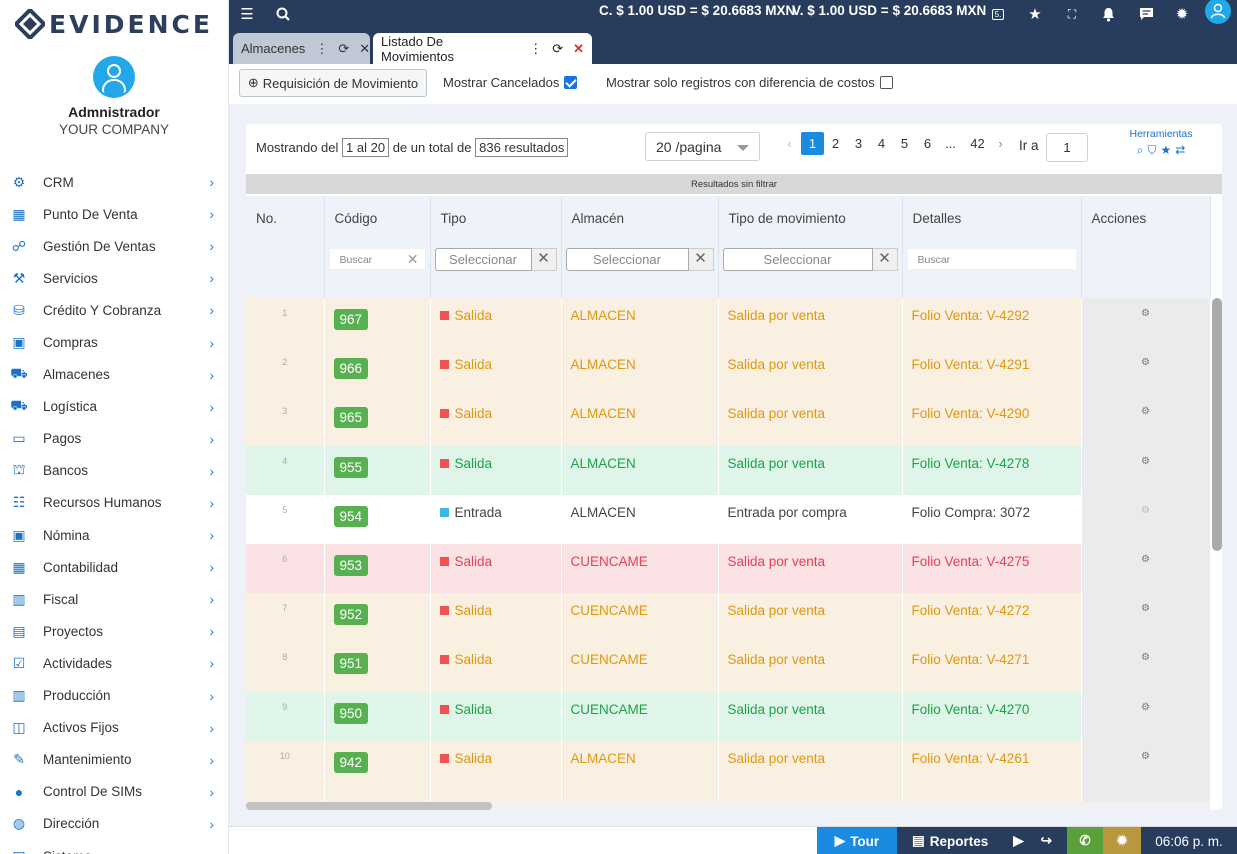 The image size is (1237, 854). What do you see at coordinates (351, 516) in the screenshot?
I see `code-badge: 954` at bounding box center [351, 516].